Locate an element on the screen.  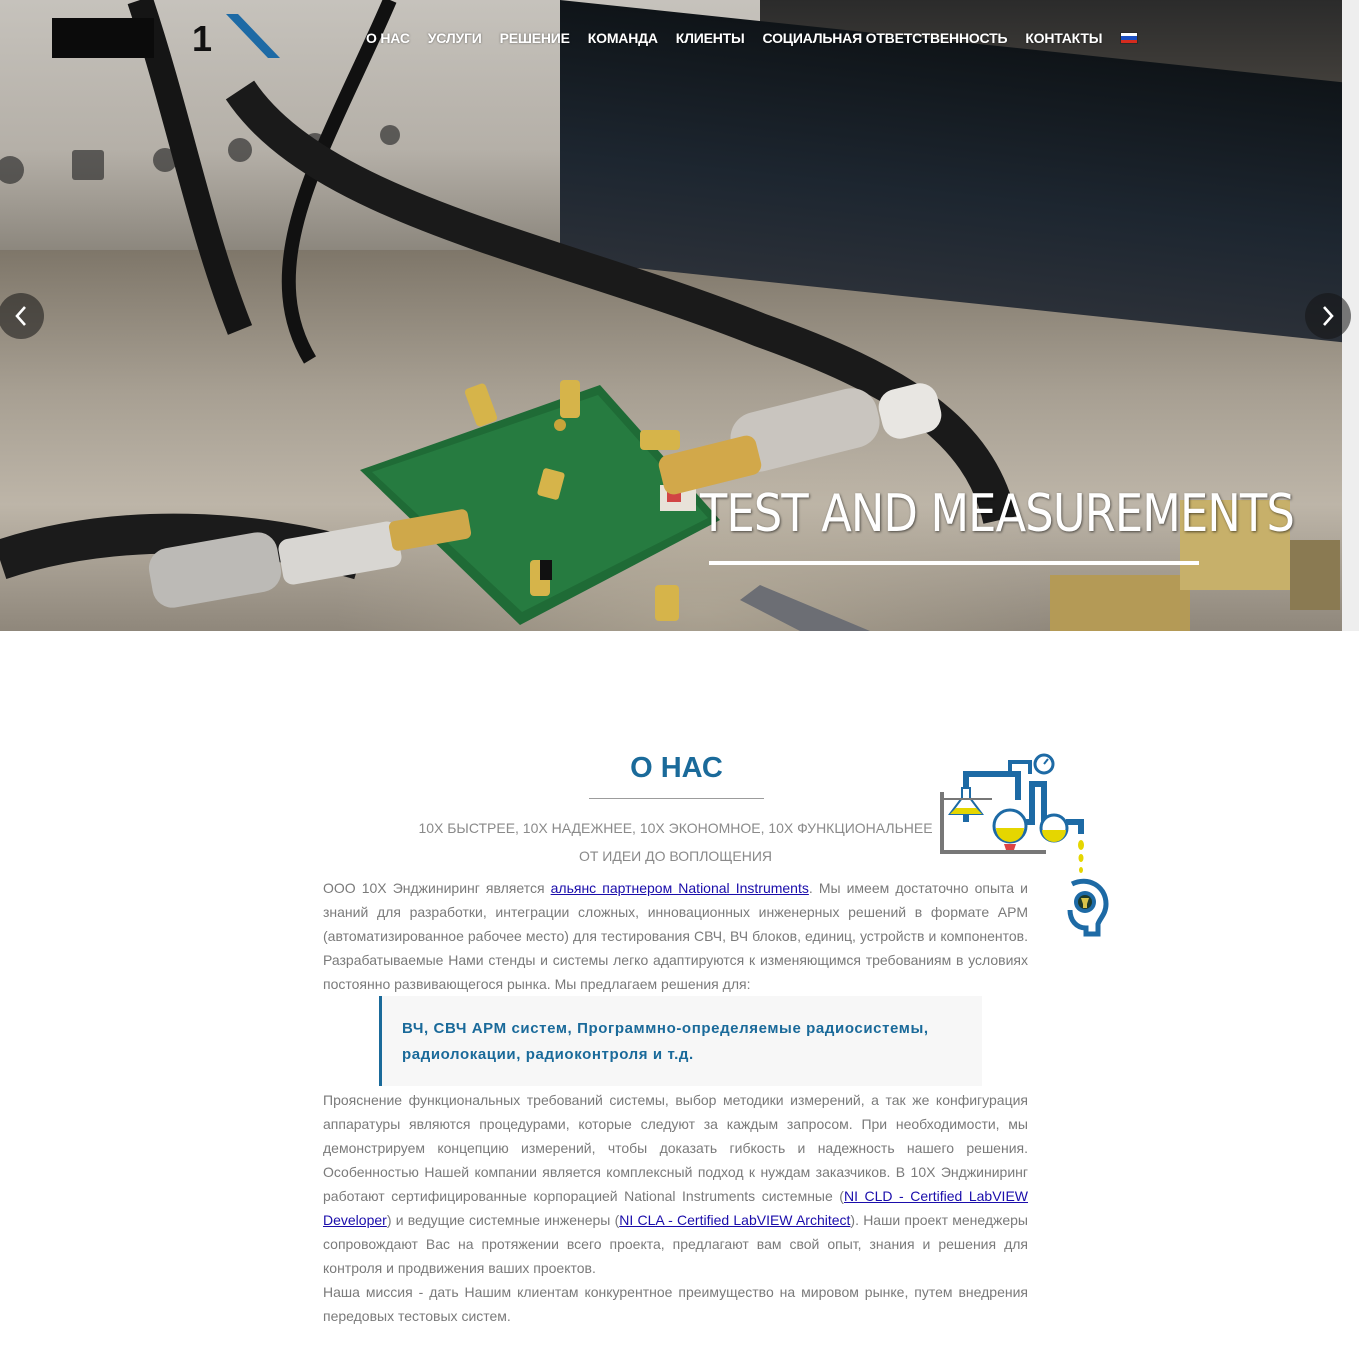
nav-item-about: О НАС is located at coordinates (388, 38).